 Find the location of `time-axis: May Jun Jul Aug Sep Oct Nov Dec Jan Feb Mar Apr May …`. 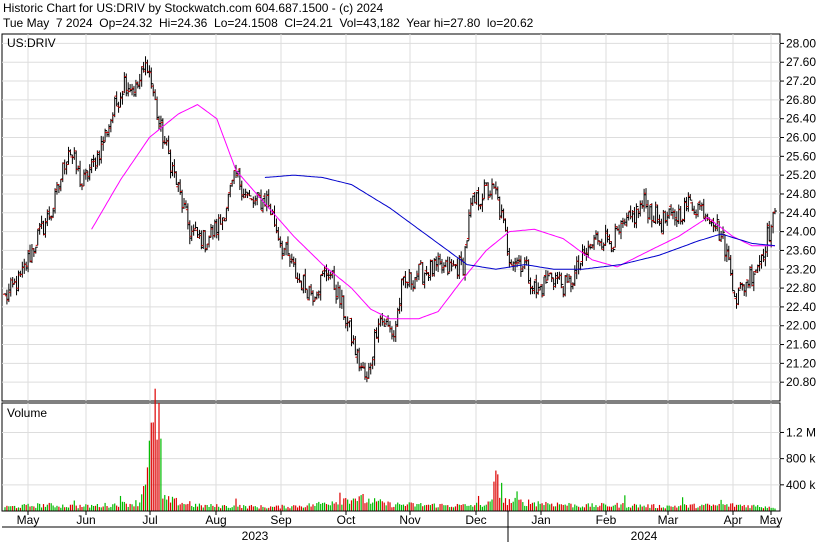

time-axis: May Jun Jul Aug Sep Oct Nov Dec Jan Feb Mar Apr May … is located at coordinates (392, 526).